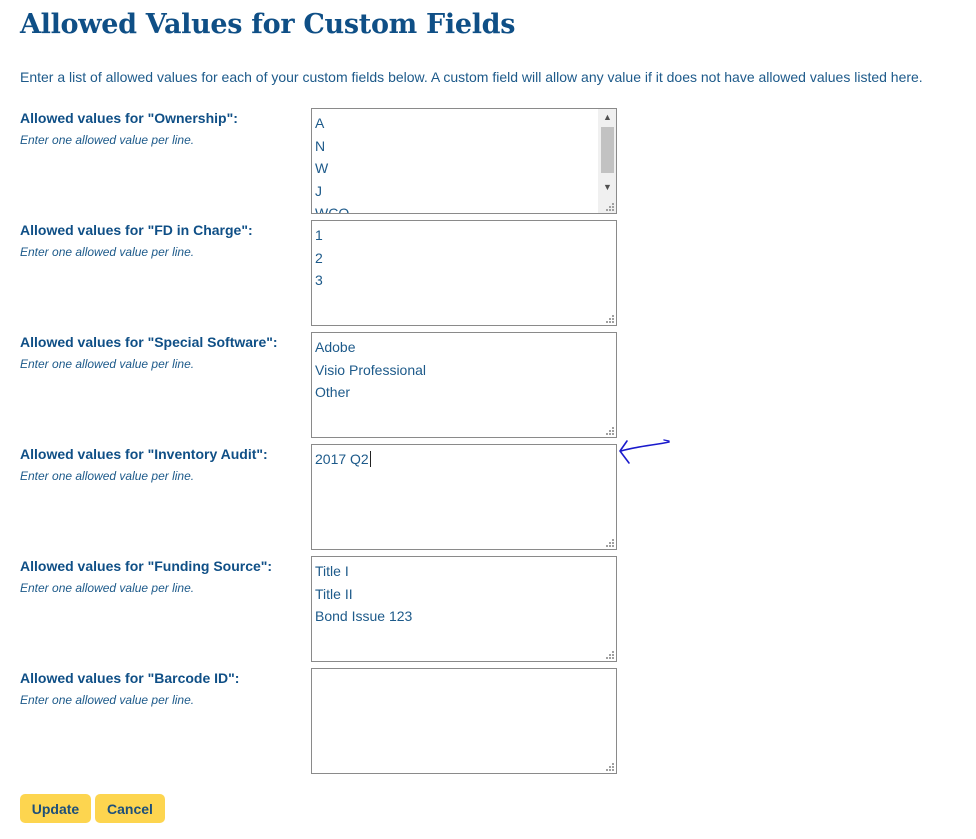  Describe the element at coordinates (455, 146) in the screenshot. I see `allowed-value-line: N` at that location.